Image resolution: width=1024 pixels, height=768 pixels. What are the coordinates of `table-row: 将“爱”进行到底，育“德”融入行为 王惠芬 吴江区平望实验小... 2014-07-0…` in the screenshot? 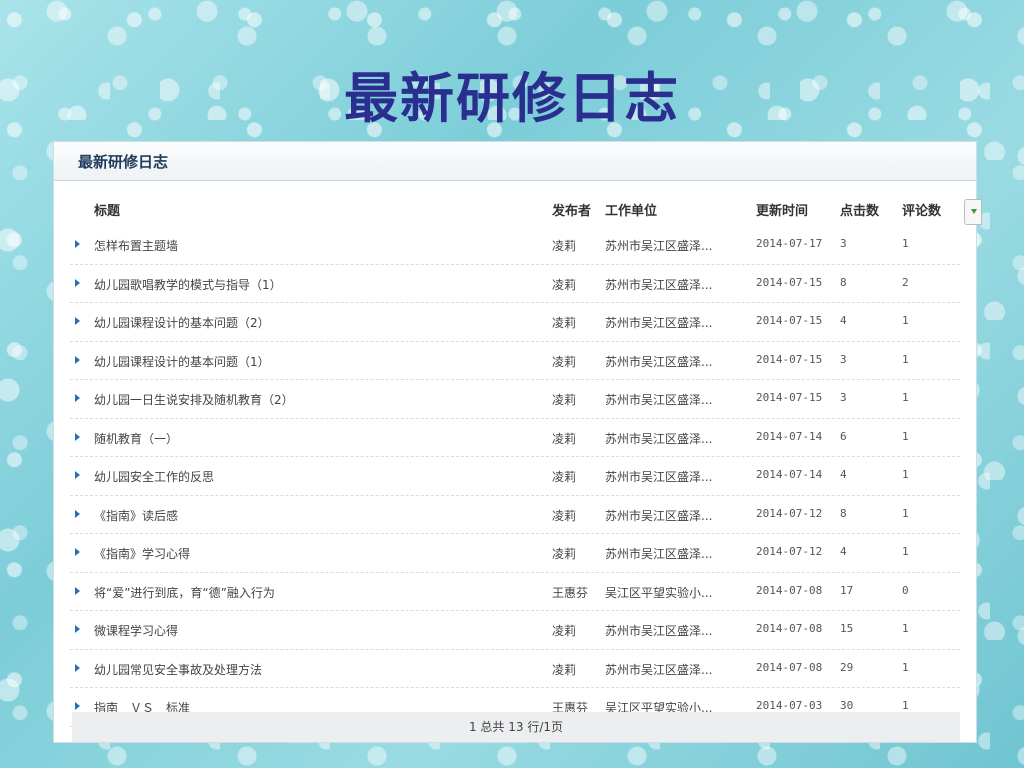 It's located at (515, 592).